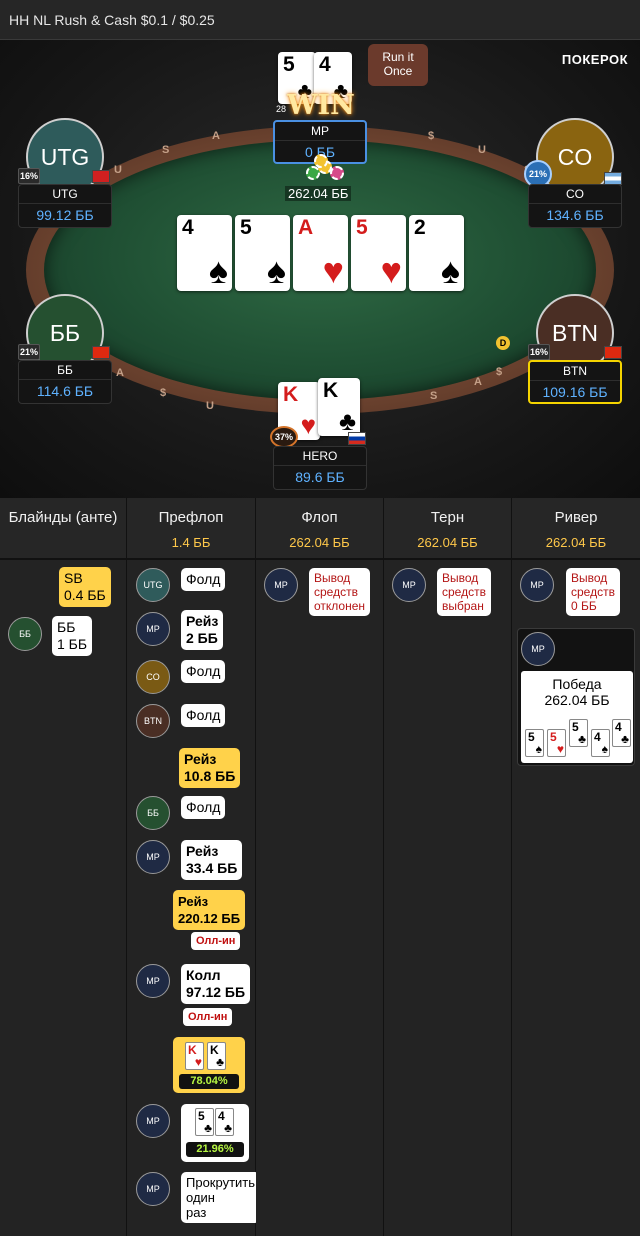 The width and height of the screenshot is (640, 1236). I want to click on card-suit: ♠, so click(538, 749).